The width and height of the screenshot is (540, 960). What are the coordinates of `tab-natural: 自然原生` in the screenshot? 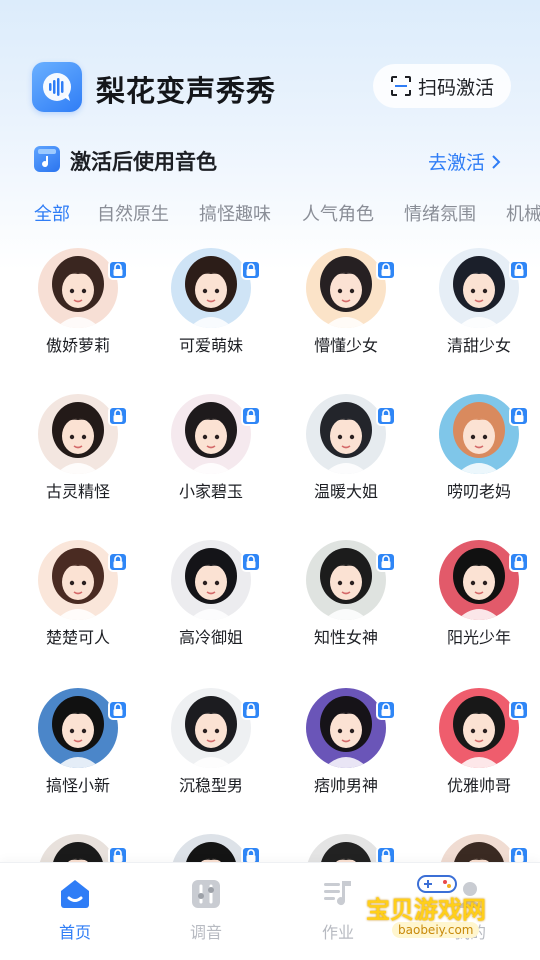 It's located at (133, 213).